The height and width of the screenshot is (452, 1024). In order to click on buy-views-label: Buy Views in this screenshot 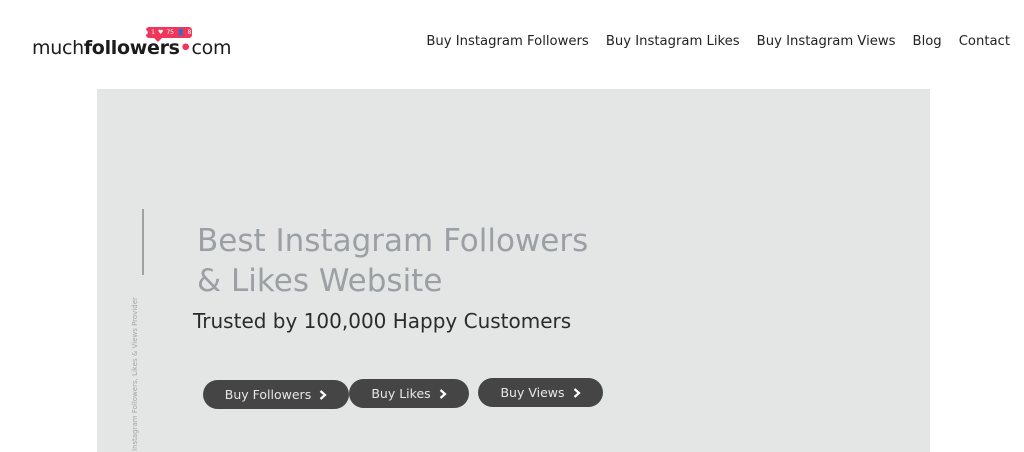, I will do `click(532, 392)`.